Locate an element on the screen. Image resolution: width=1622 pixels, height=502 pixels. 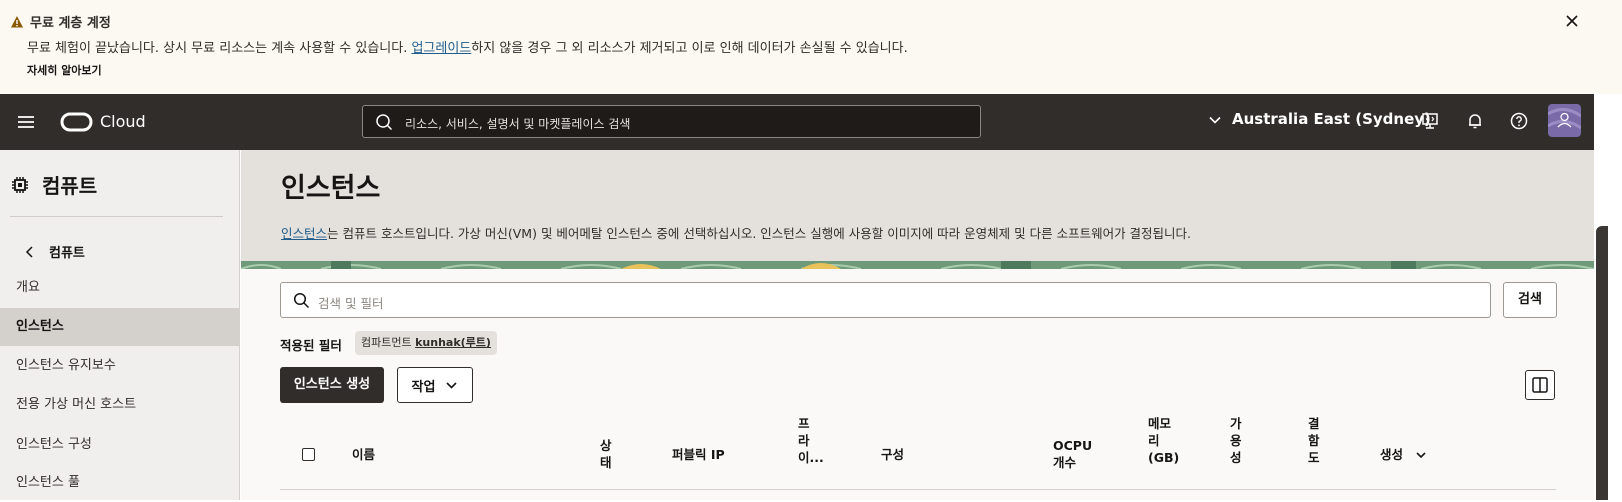
column-header-public-ip: 퍼블릭 IP is located at coordinates (698, 454).